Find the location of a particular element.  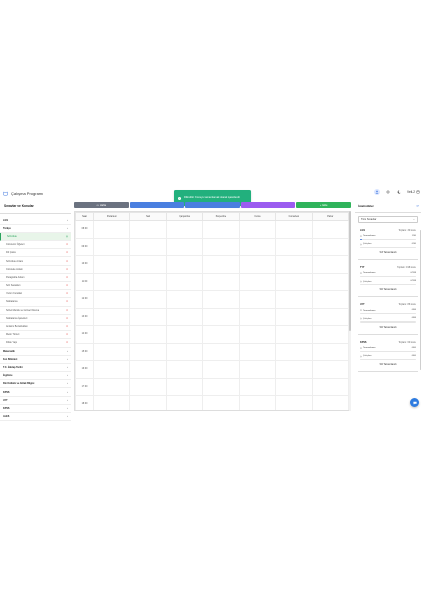

sidebar-topic: Cümlede Anlam ✕ is located at coordinates (35, 270).